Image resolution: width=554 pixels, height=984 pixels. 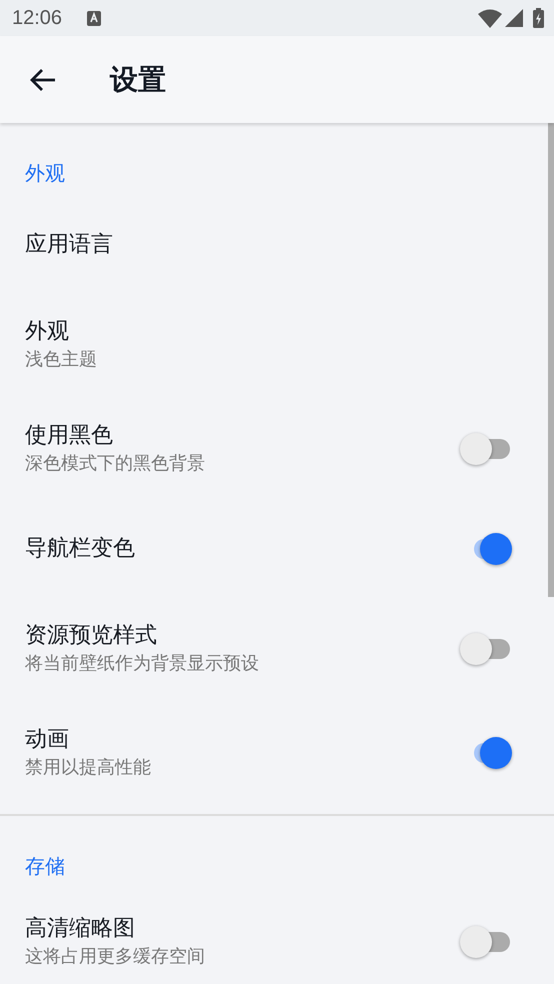 What do you see at coordinates (115, 464) in the screenshot?
I see `setting-summary: 深色模式下的黑色背景` at bounding box center [115, 464].